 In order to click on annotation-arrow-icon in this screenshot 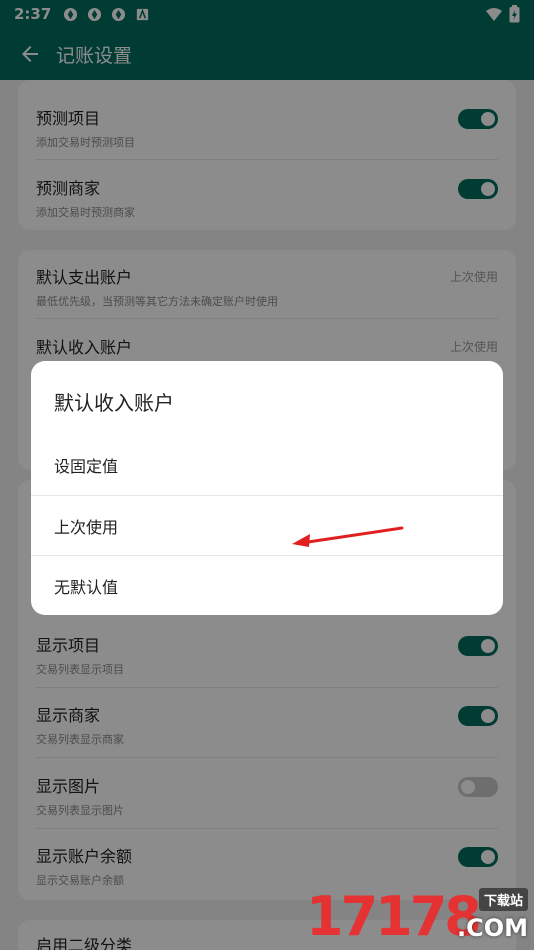, I will do `click(348, 536)`.